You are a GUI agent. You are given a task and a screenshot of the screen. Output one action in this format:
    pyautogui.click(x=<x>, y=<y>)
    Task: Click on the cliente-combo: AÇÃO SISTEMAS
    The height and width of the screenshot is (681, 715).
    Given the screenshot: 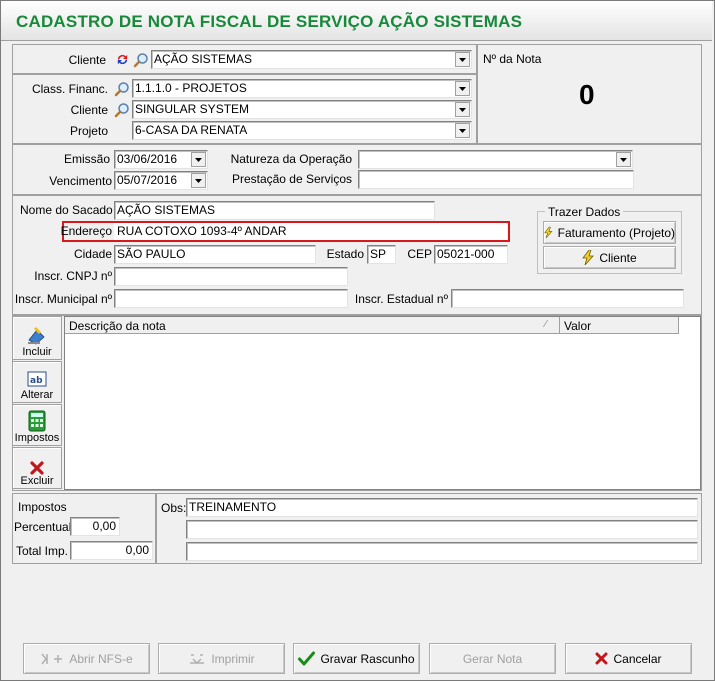 What is the action you would take?
    pyautogui.click(x=311, y=59)
    